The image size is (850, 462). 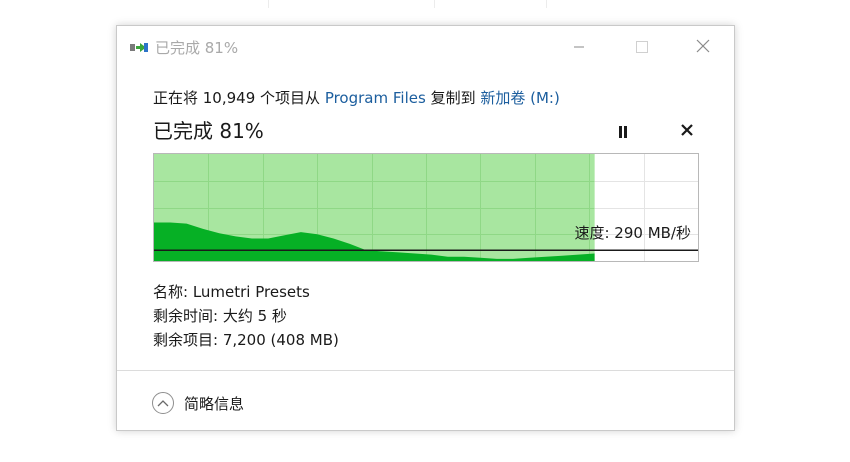 I want to click on fewer-details-button: 简略信息, so click(x=198, y=403).